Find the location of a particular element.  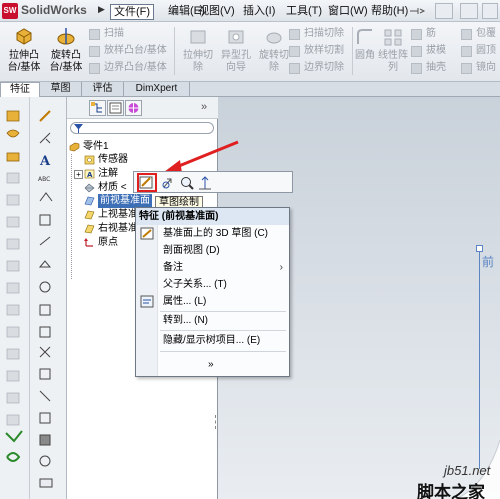

dome-button: 圆顶 is located at coordinates (478, 51).